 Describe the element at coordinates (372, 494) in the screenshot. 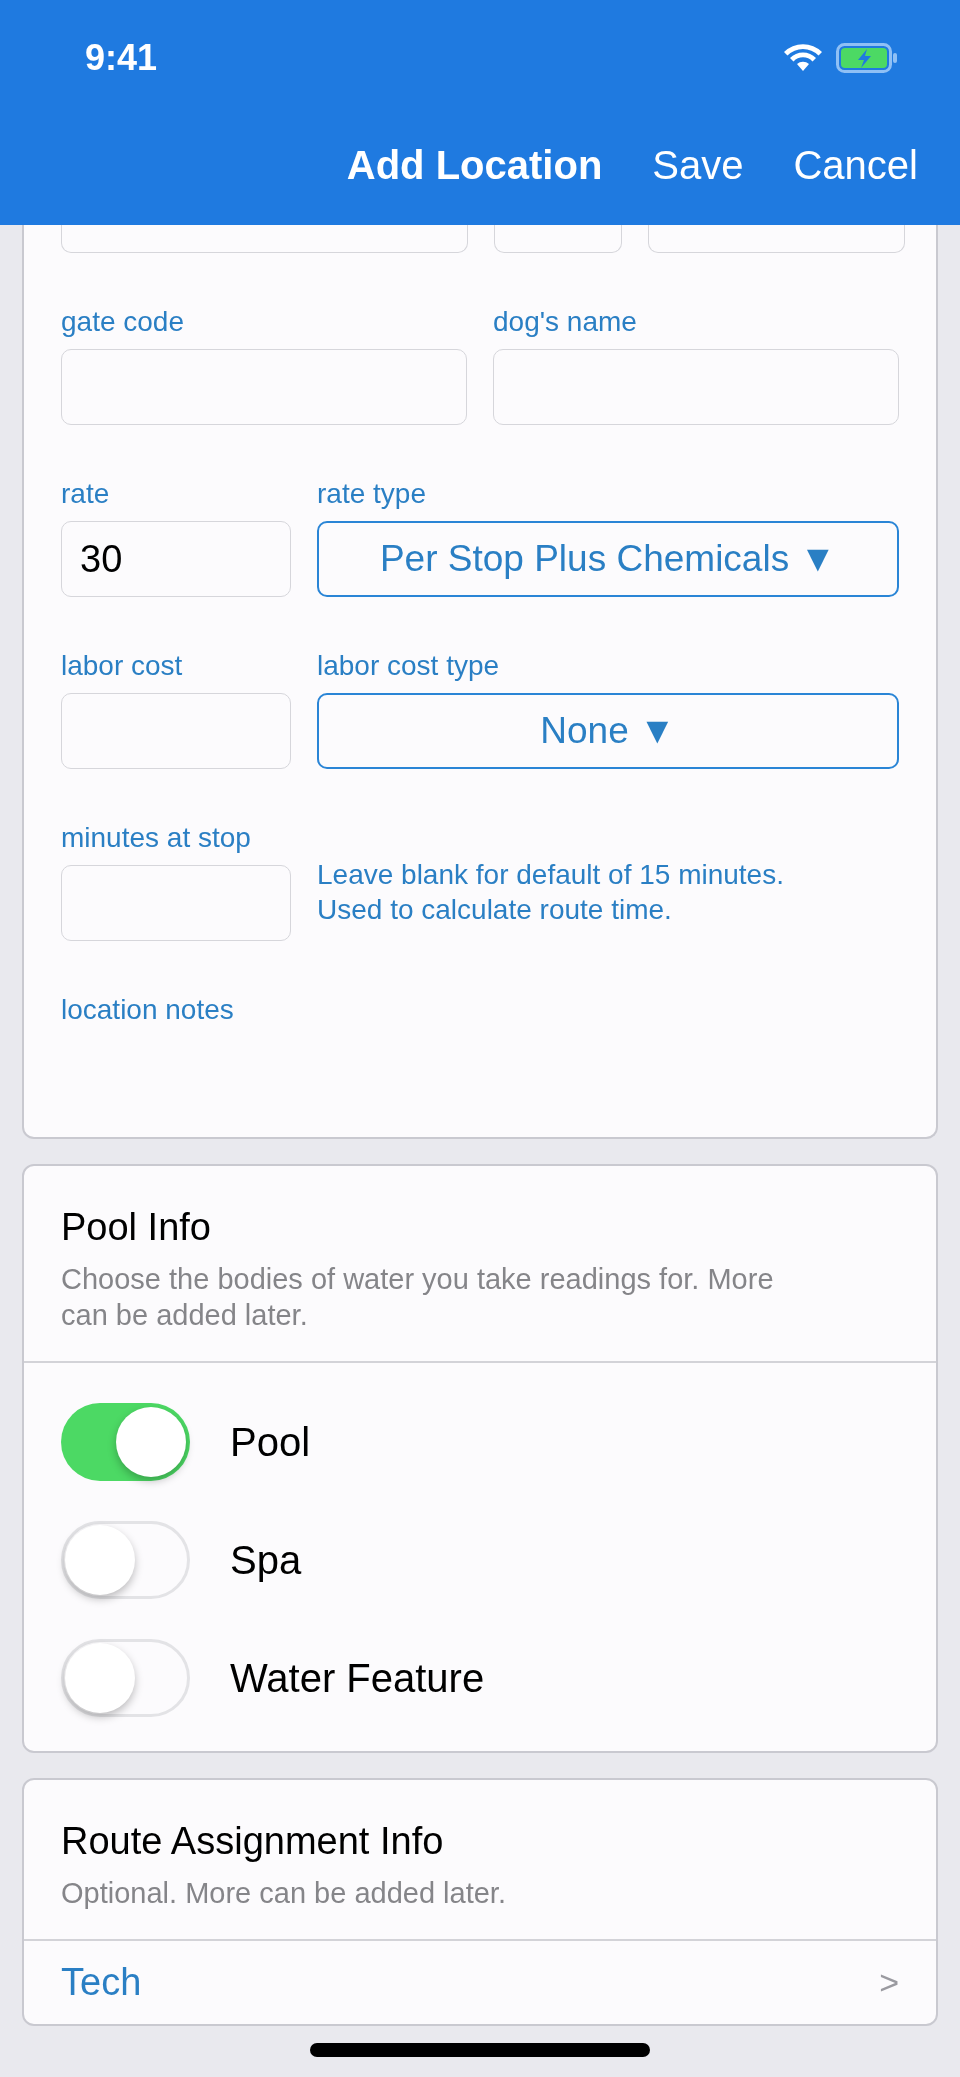

I see `field-label: rate type` at that location.